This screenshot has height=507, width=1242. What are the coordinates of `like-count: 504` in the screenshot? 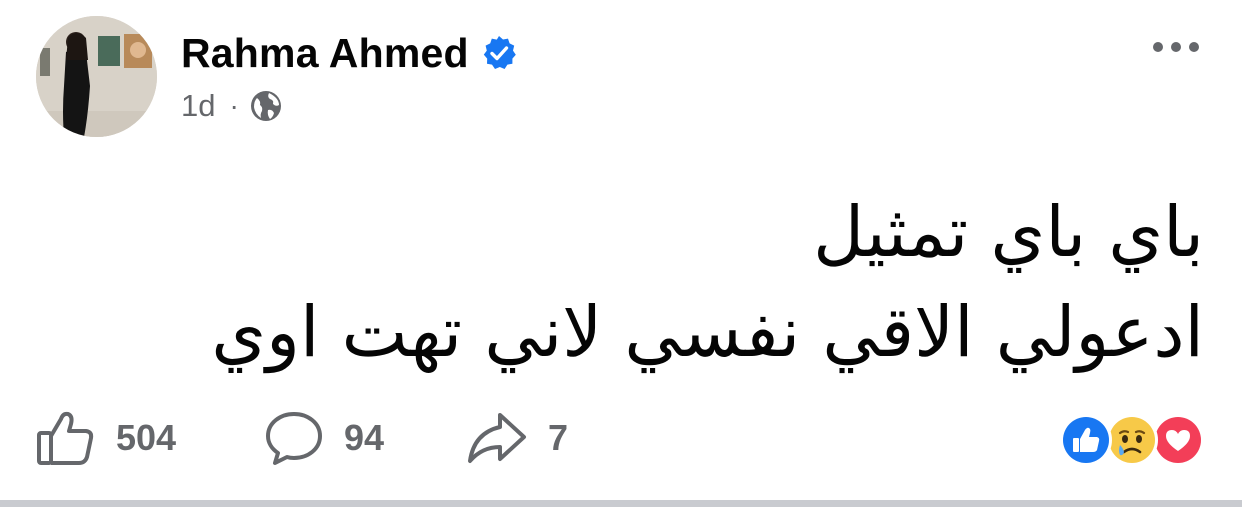 It's located at (146, 437).